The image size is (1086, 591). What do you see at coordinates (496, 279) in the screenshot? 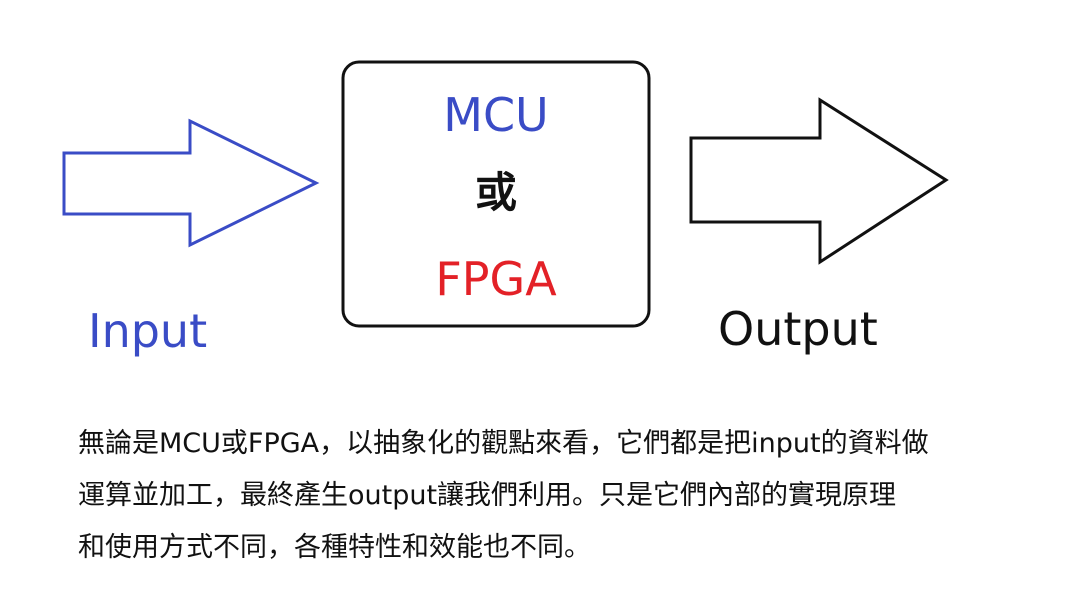
I see `box-fpga-label: FPGA` at bounding box center [496, 279].